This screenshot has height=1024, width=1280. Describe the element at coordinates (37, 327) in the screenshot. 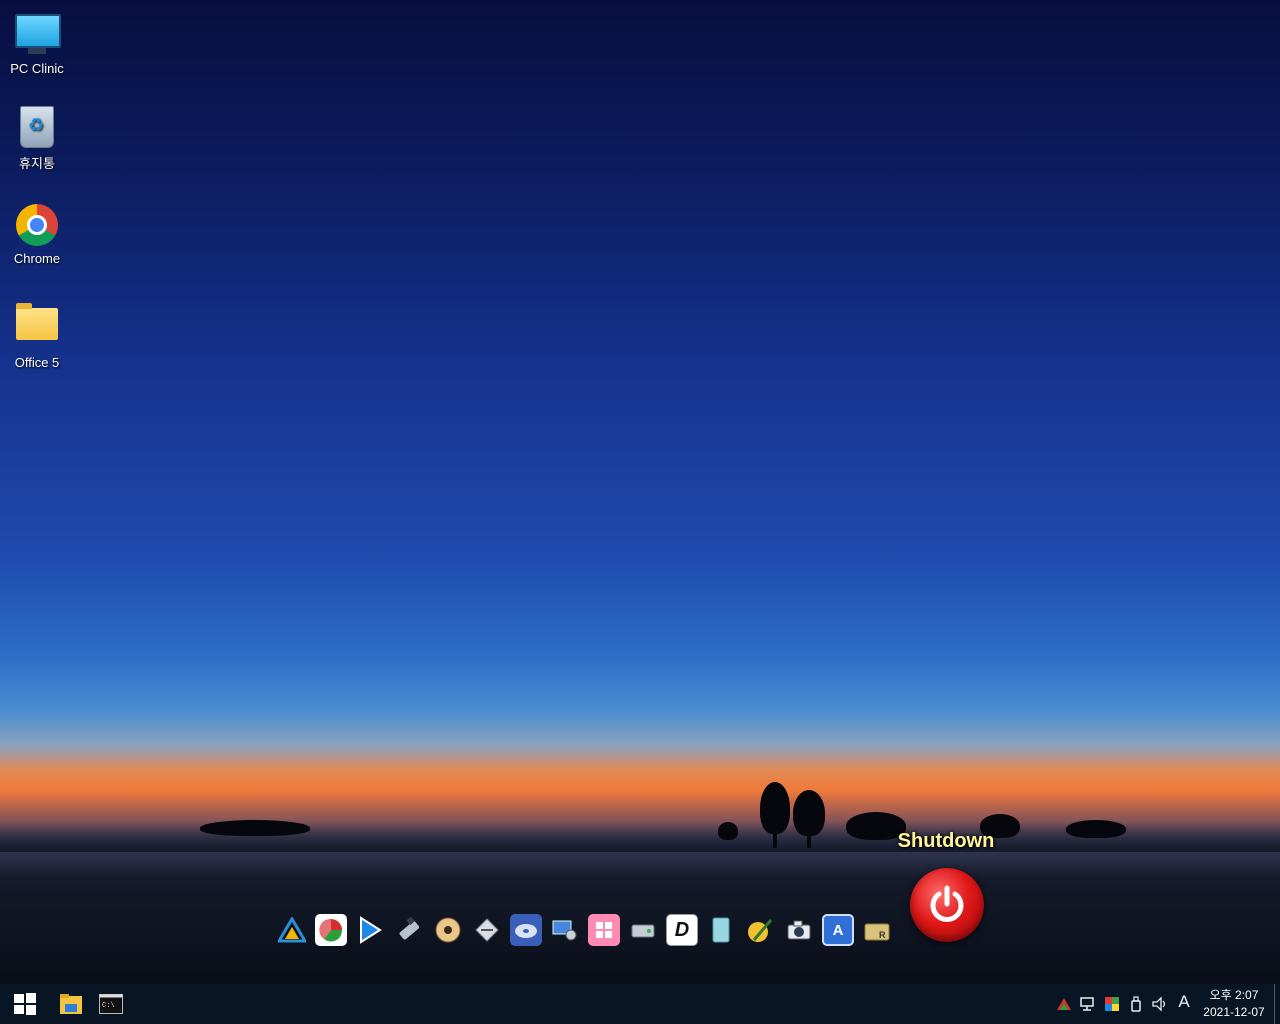

I see `folder-icon` at that location.